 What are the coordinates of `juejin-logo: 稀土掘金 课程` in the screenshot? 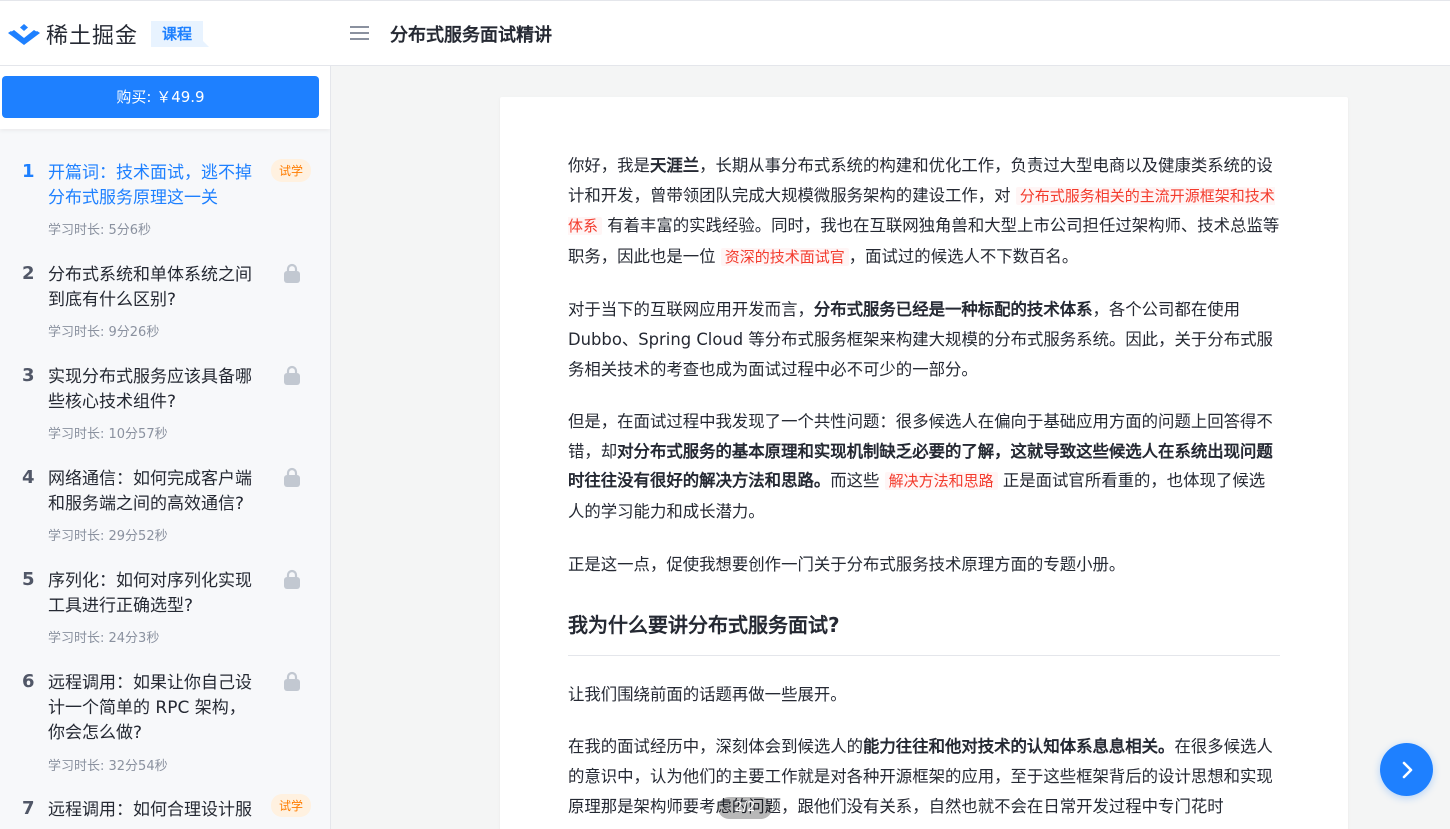 It's located at (109, 34).